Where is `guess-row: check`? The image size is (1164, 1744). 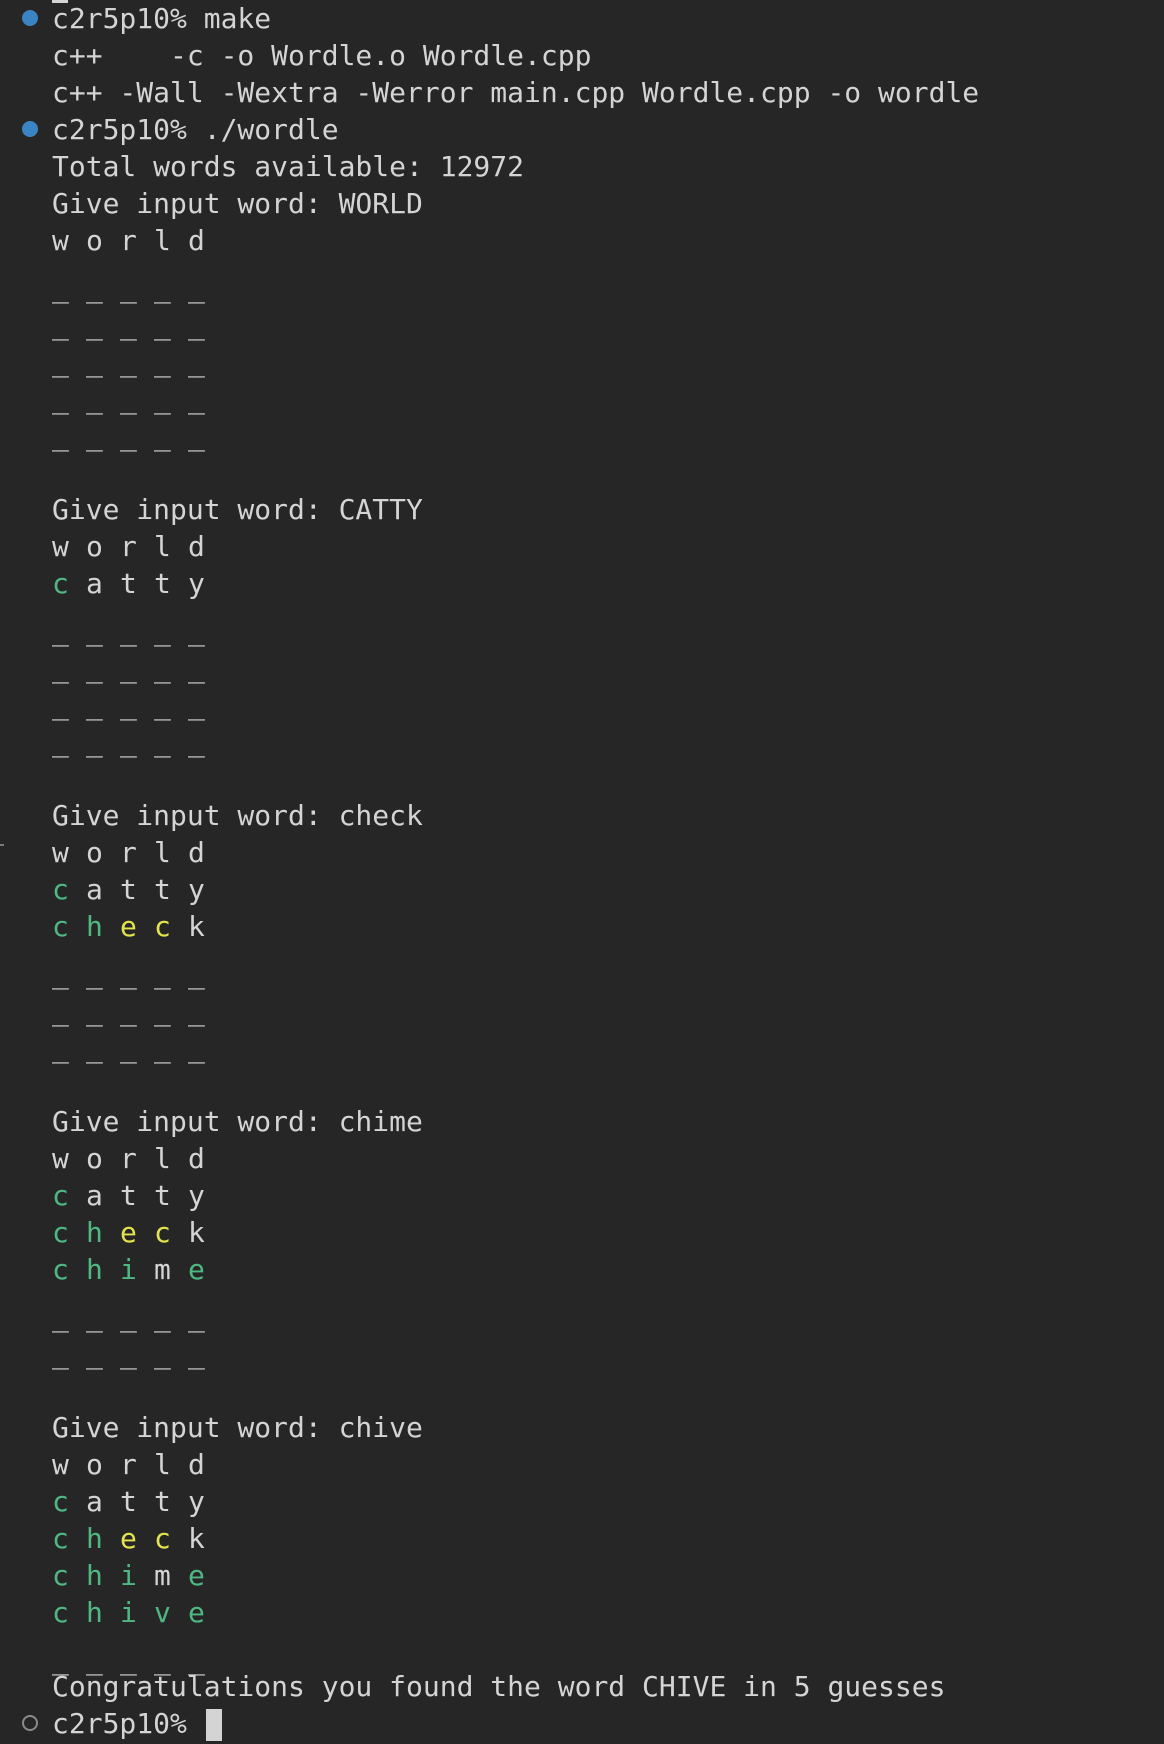 guess-row: check is located at coordinates (137, 1232).